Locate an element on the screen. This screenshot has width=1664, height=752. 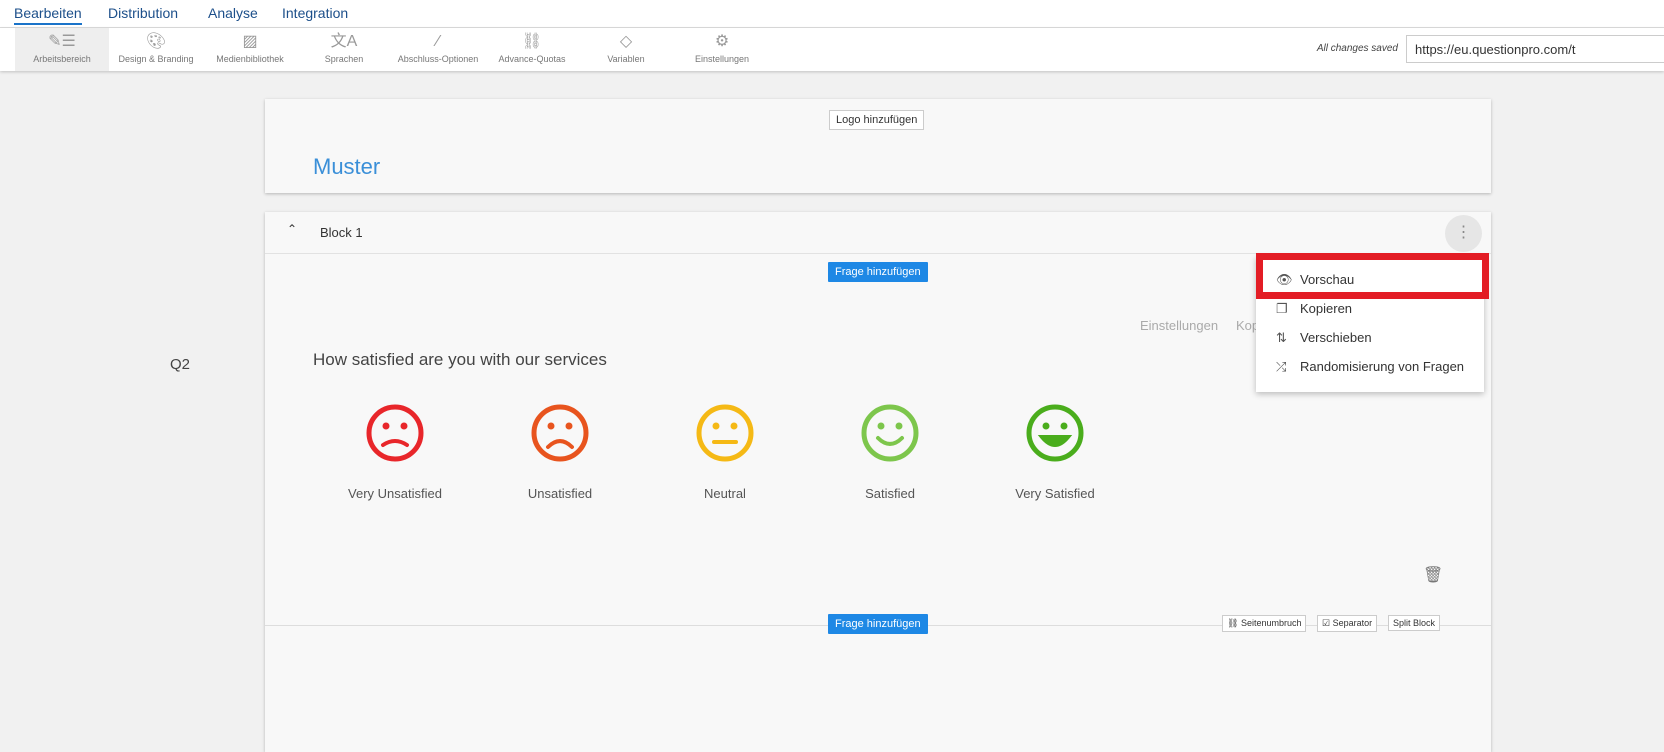
tool-abschluss-optionen: ⁄ Abschluss-Optionen is located at coordinates (438, 49).